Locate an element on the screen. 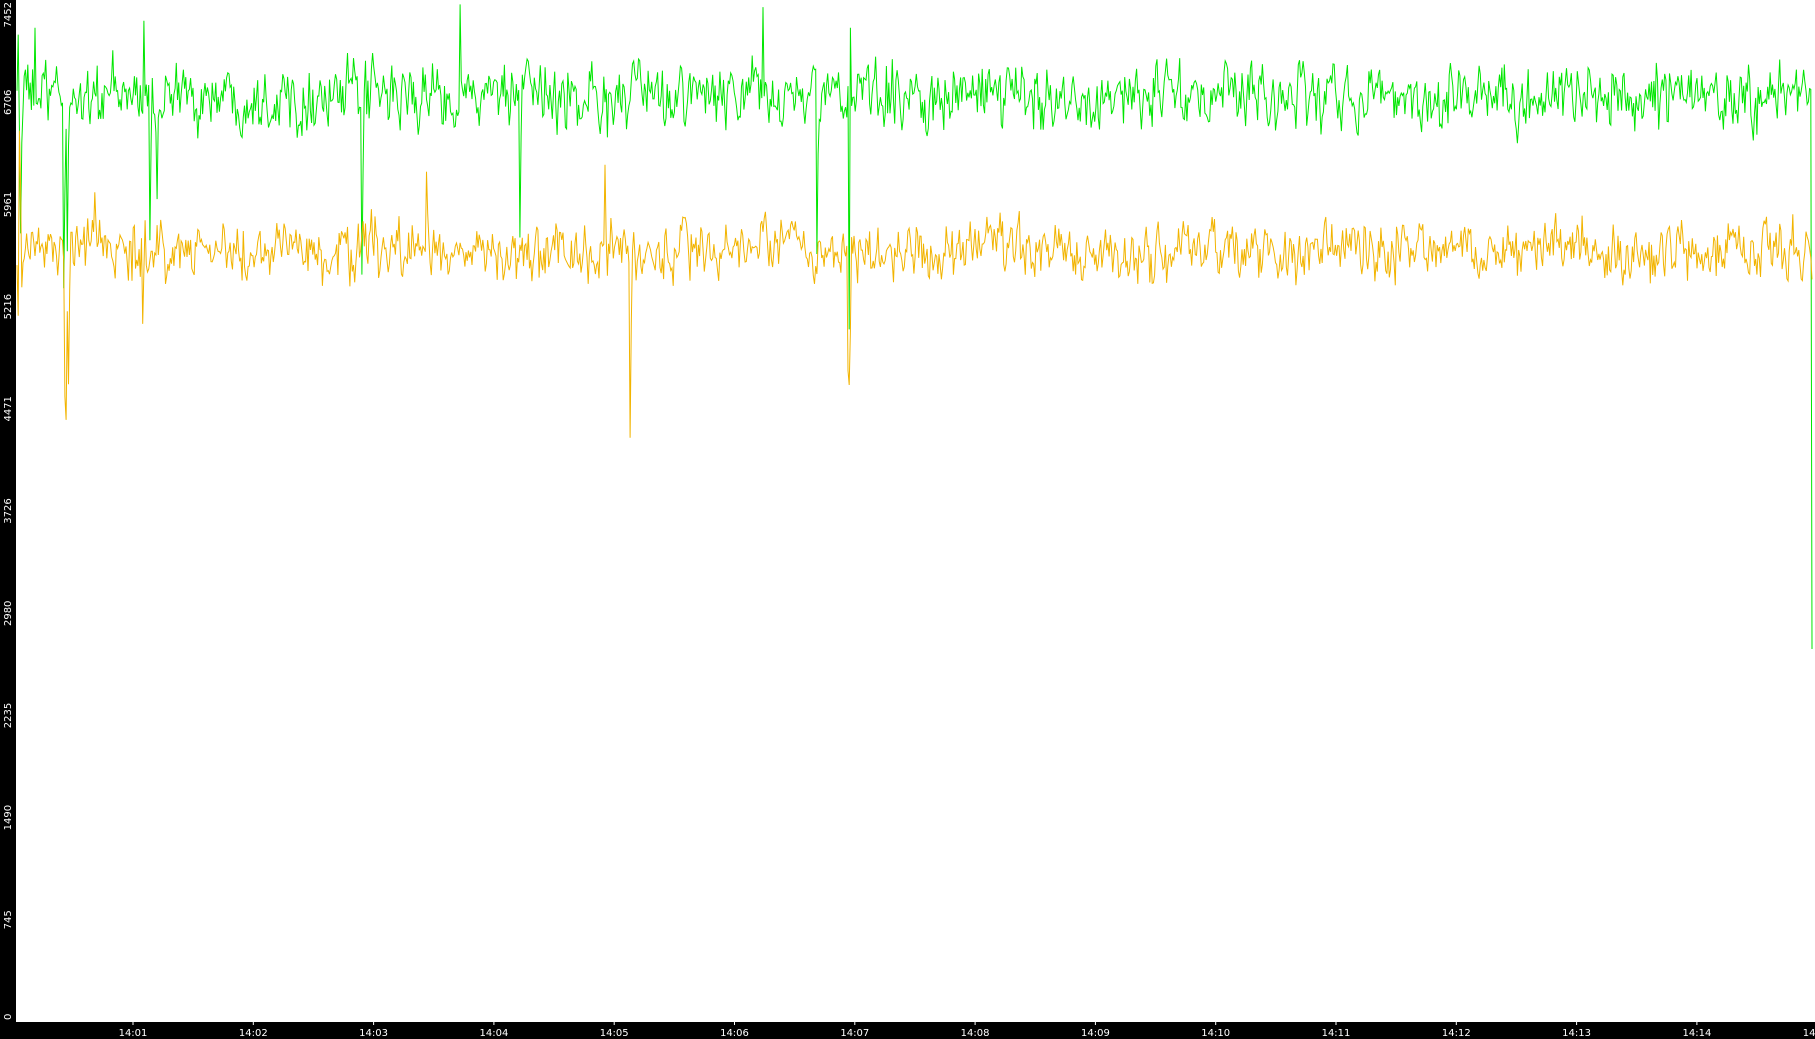  x-axis-panel is located at coordinates (907, 1030).